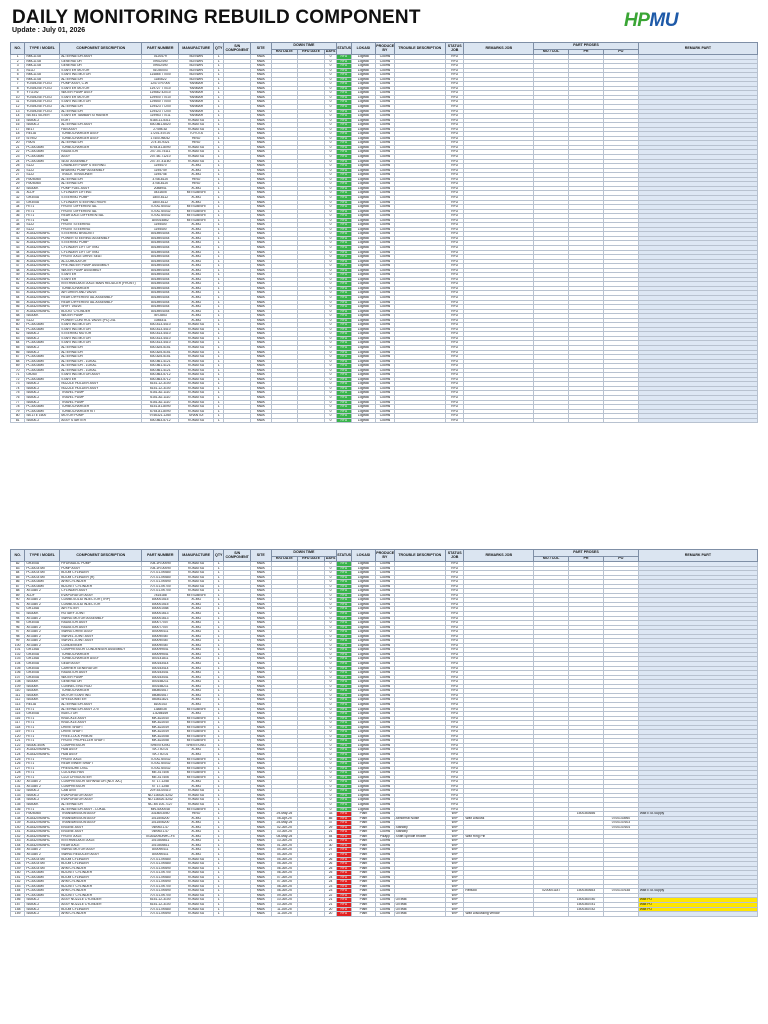 Image resolution: width=768 pixels, height=1024 pixels. Describe the element at coordinates (363, 914) in the screenshot. I see `cell-lokasi: Plant` at that location.